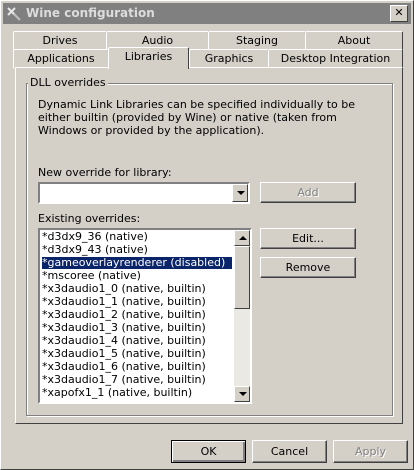 The width and height of the screenshot is (414, 470). I want to click on scroll-up-button, so click(242, 238).